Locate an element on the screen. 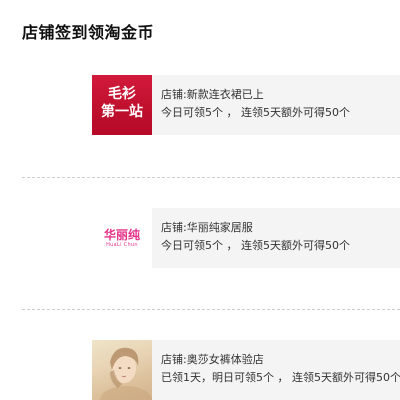  photo-figure-icon is located at coordinates (126, 373).